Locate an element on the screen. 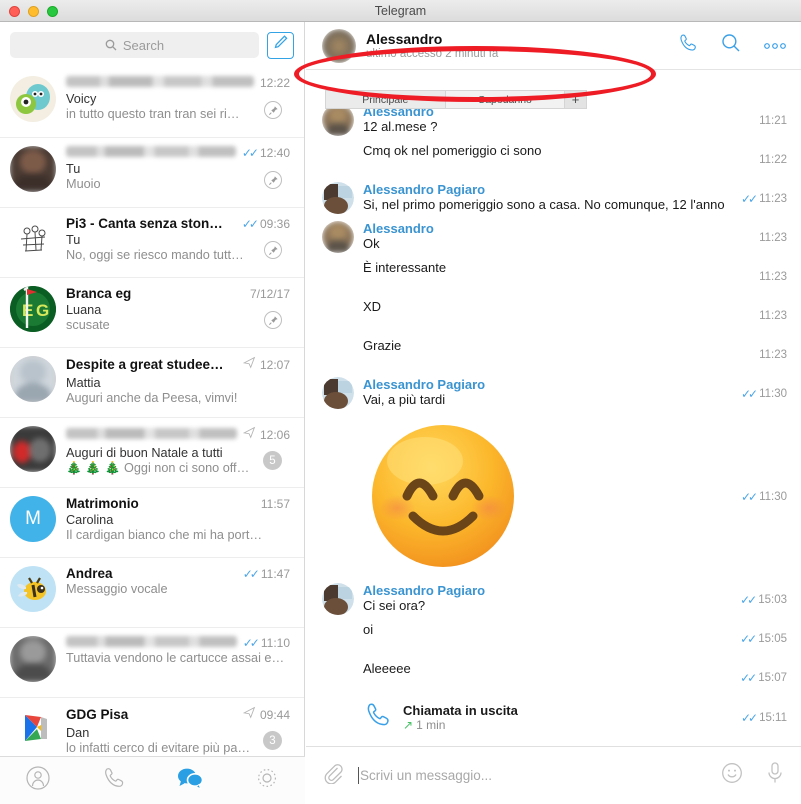  message-timestamp: 11:21 is located at coordinates (773, 120).